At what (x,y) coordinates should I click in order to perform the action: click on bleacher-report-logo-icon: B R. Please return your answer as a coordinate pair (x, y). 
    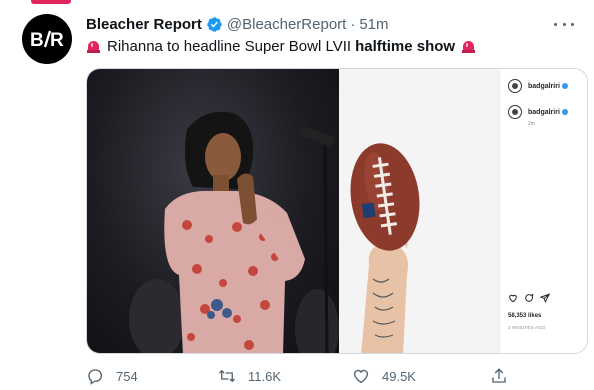
    Looking at the image, I should click on (47, 40).